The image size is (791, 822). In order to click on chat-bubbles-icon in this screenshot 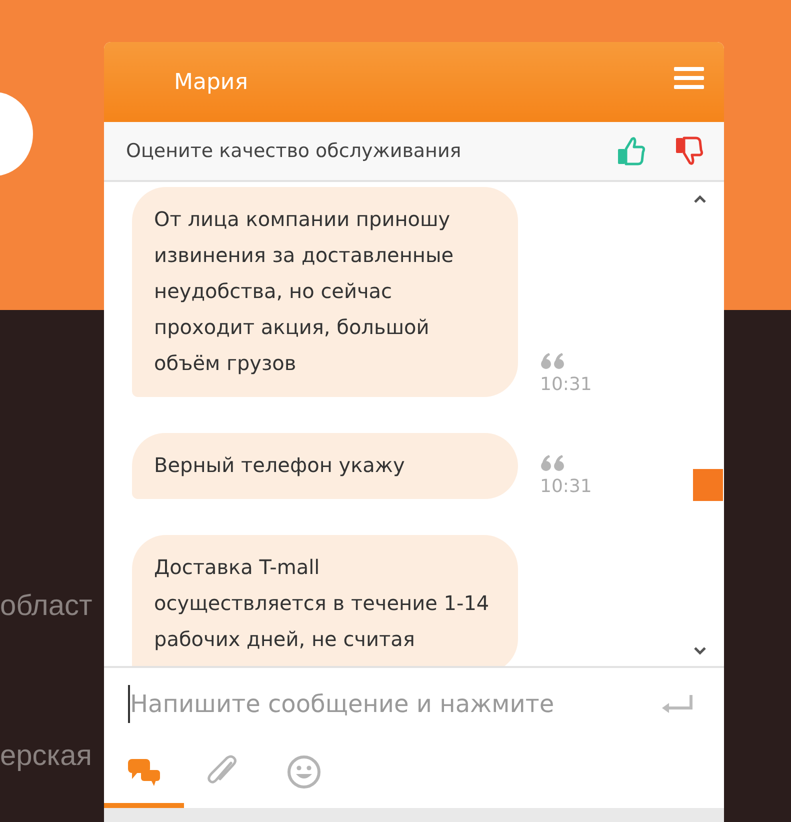, I will do `click(144, 771)`.